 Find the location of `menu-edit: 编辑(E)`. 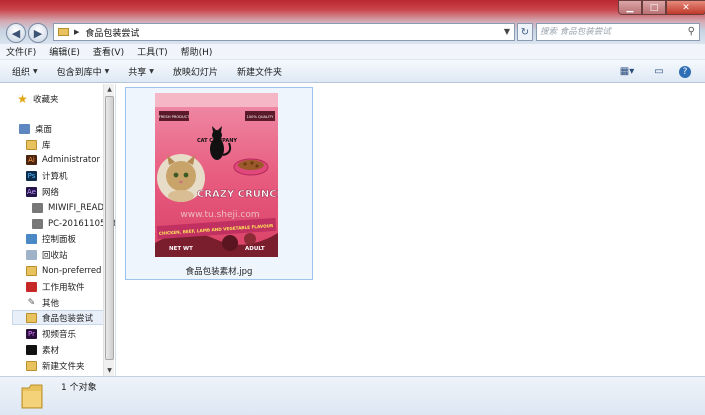

menu-edit: 编辑(E) is located at coordinates (64, 51).